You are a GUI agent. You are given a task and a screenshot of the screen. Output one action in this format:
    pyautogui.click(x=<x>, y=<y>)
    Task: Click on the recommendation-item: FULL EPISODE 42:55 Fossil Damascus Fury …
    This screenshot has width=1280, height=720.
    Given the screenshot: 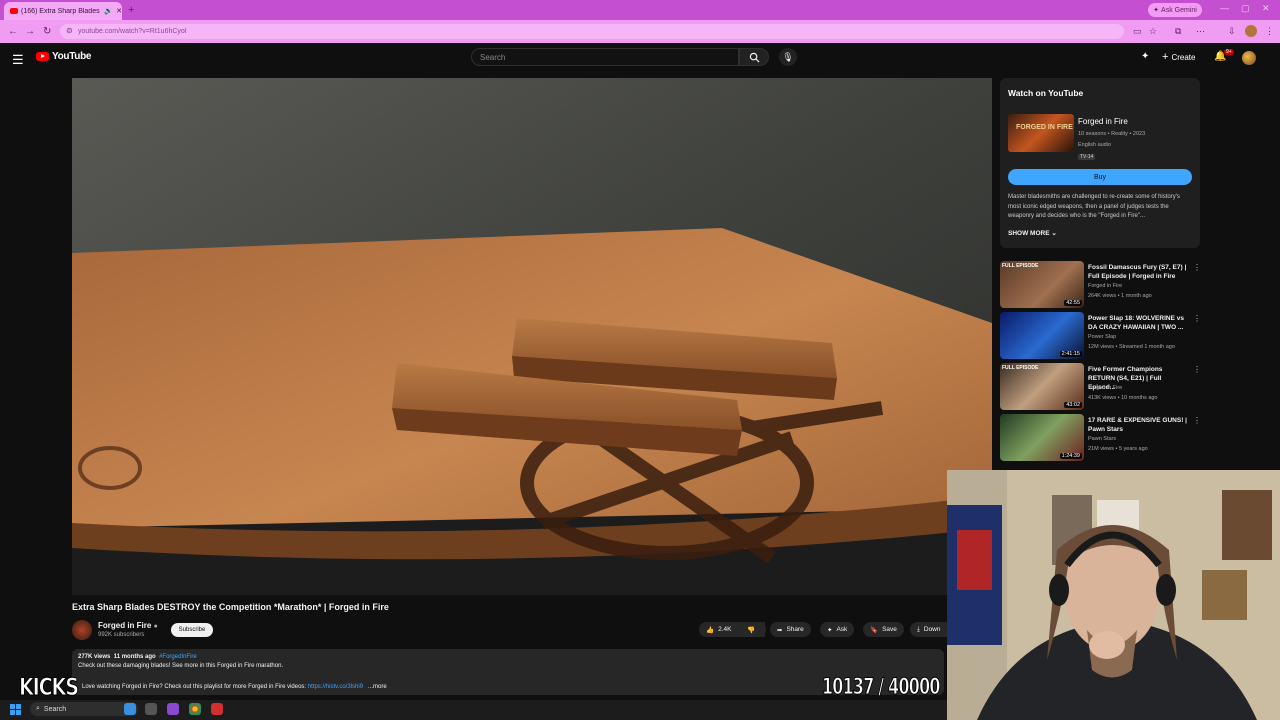 What is the action you would take?
    pyautogui.click(x=1100, y=285)
    